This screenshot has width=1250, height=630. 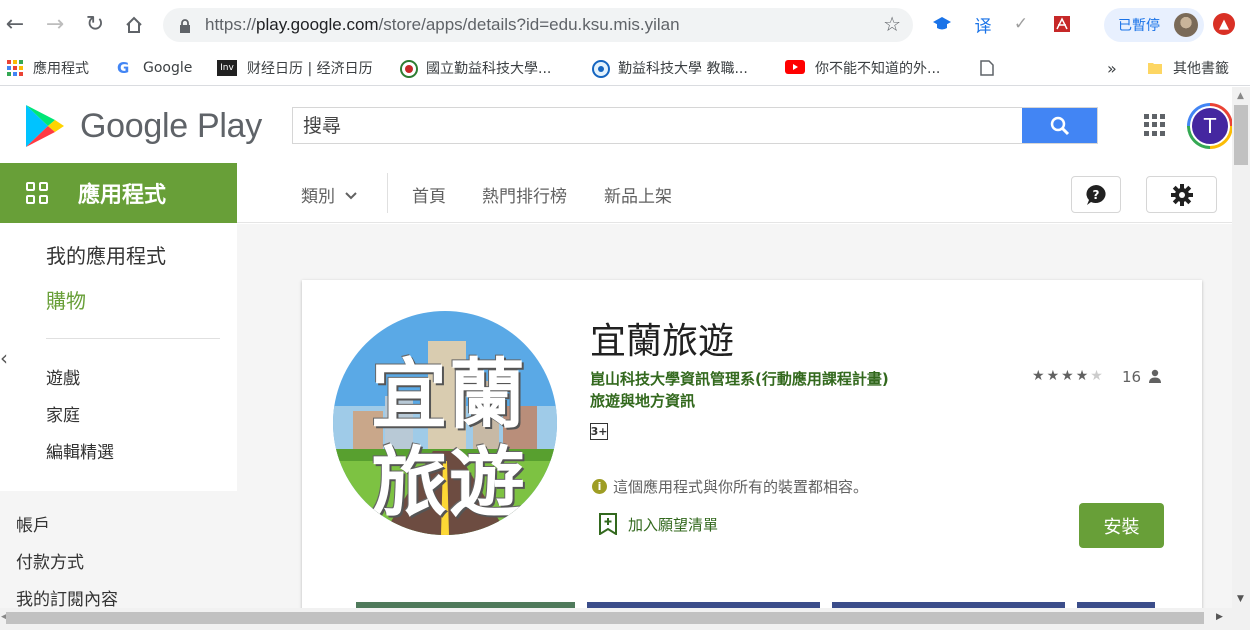 What do you see at coordinates (185, 25) in the screenshot?
I see `lock-icon` at bounding box center [185, 25].